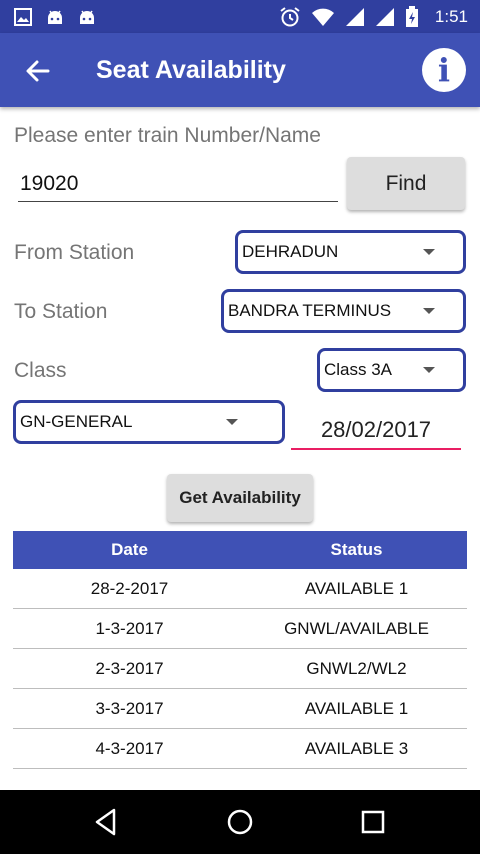  I want to click on train-number-input, so click(178, 184).